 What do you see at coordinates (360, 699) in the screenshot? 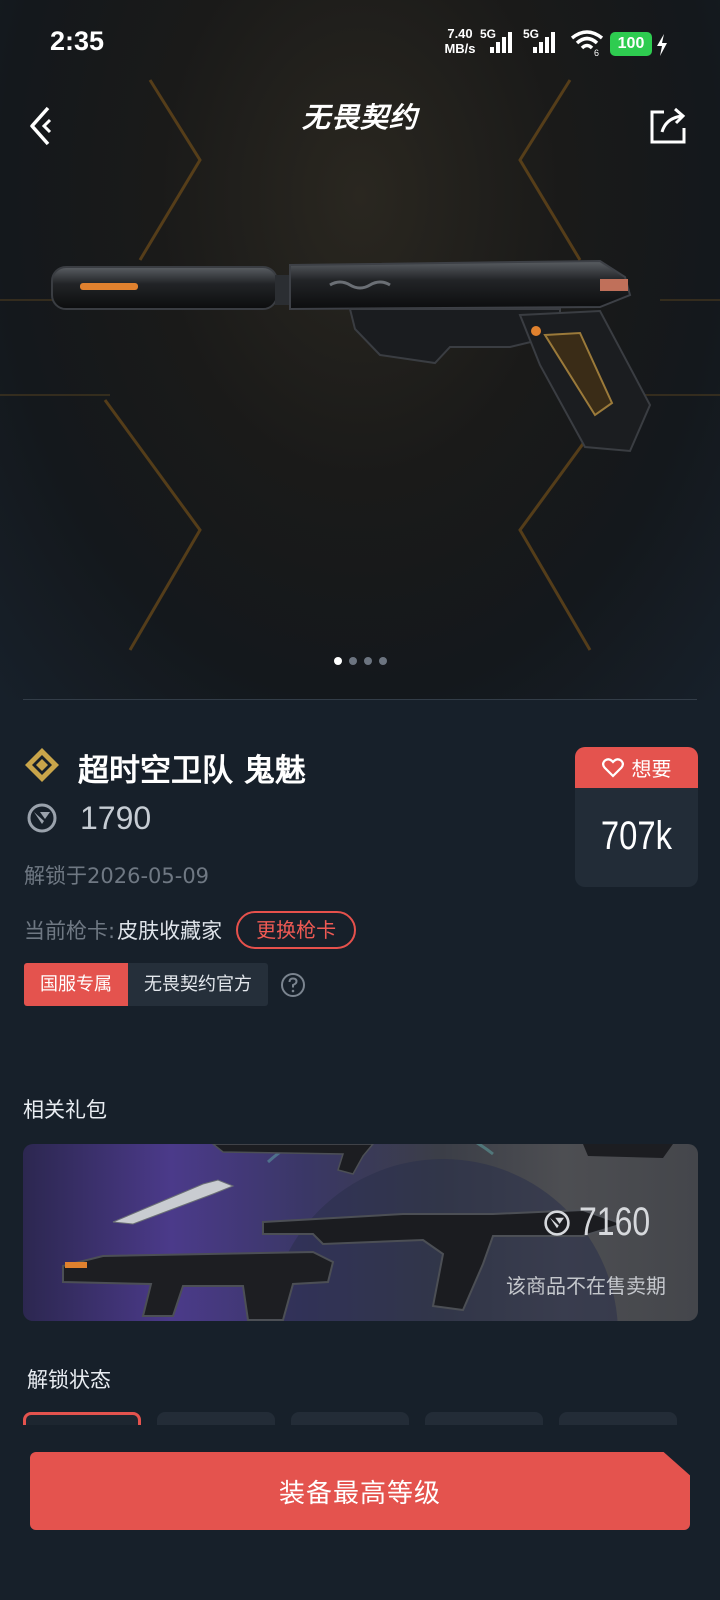
I see `divider` at bounding box center [360, 699].